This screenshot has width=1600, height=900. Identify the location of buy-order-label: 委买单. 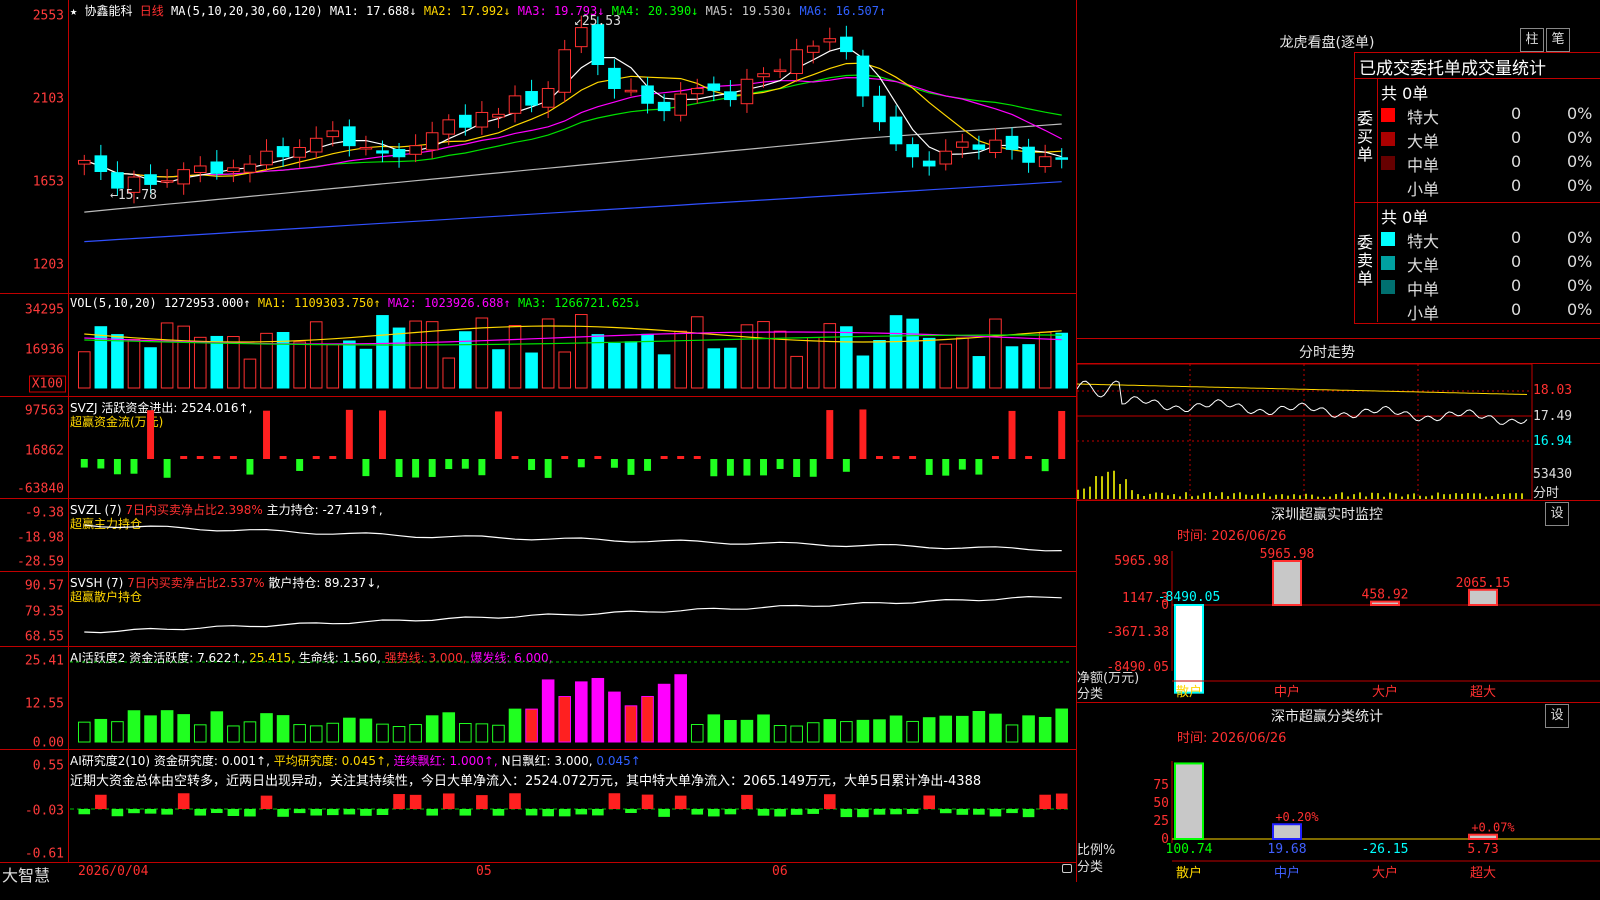
(1365, 136).